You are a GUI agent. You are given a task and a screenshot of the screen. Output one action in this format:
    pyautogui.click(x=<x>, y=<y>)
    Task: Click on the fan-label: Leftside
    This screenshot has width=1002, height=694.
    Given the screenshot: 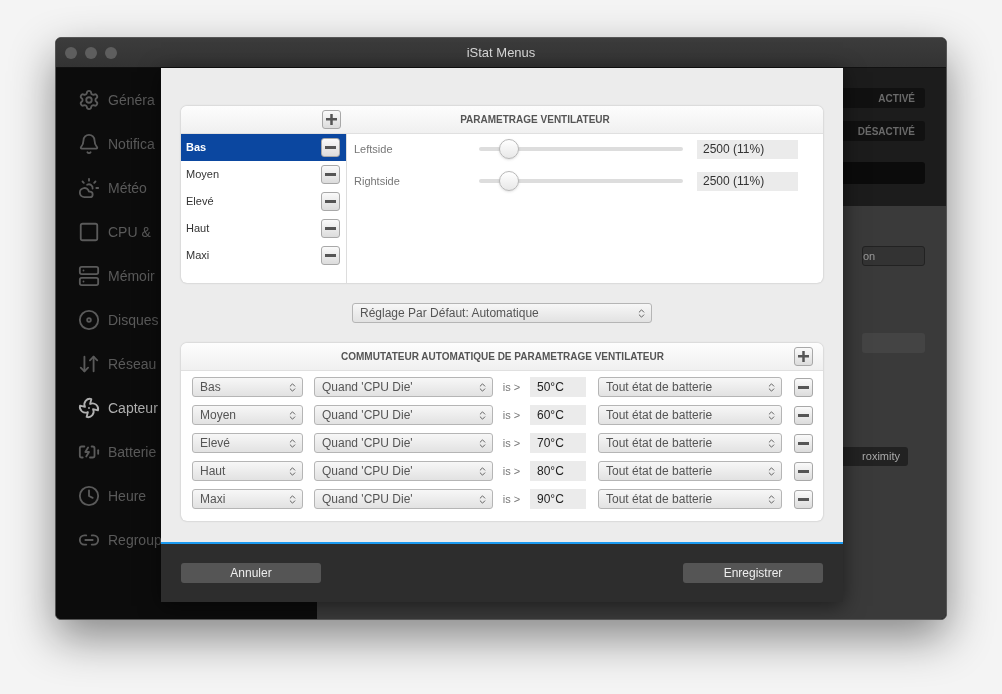 What is the action you would take?
    pyautogui.click(x=374, y=149)
    